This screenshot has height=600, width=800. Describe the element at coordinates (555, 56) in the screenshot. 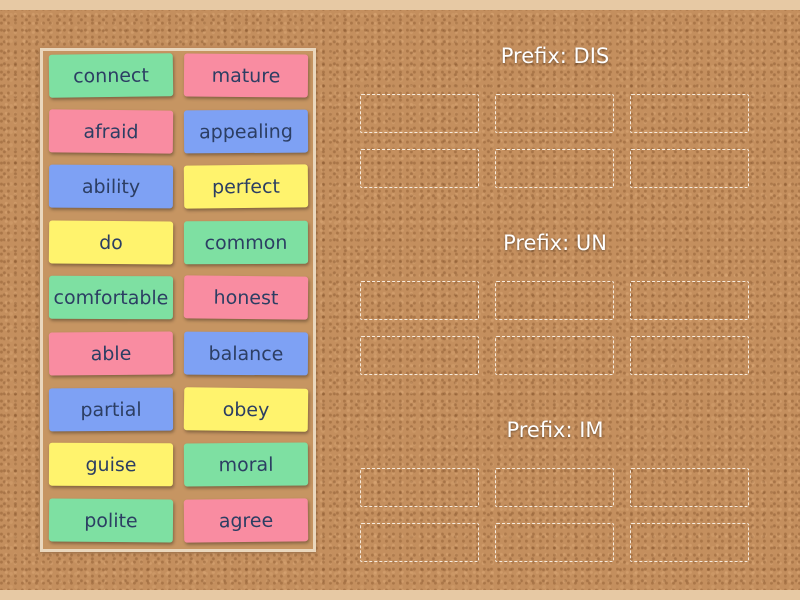

I see `zone-title-dis: Prefix: DIS` at that location.